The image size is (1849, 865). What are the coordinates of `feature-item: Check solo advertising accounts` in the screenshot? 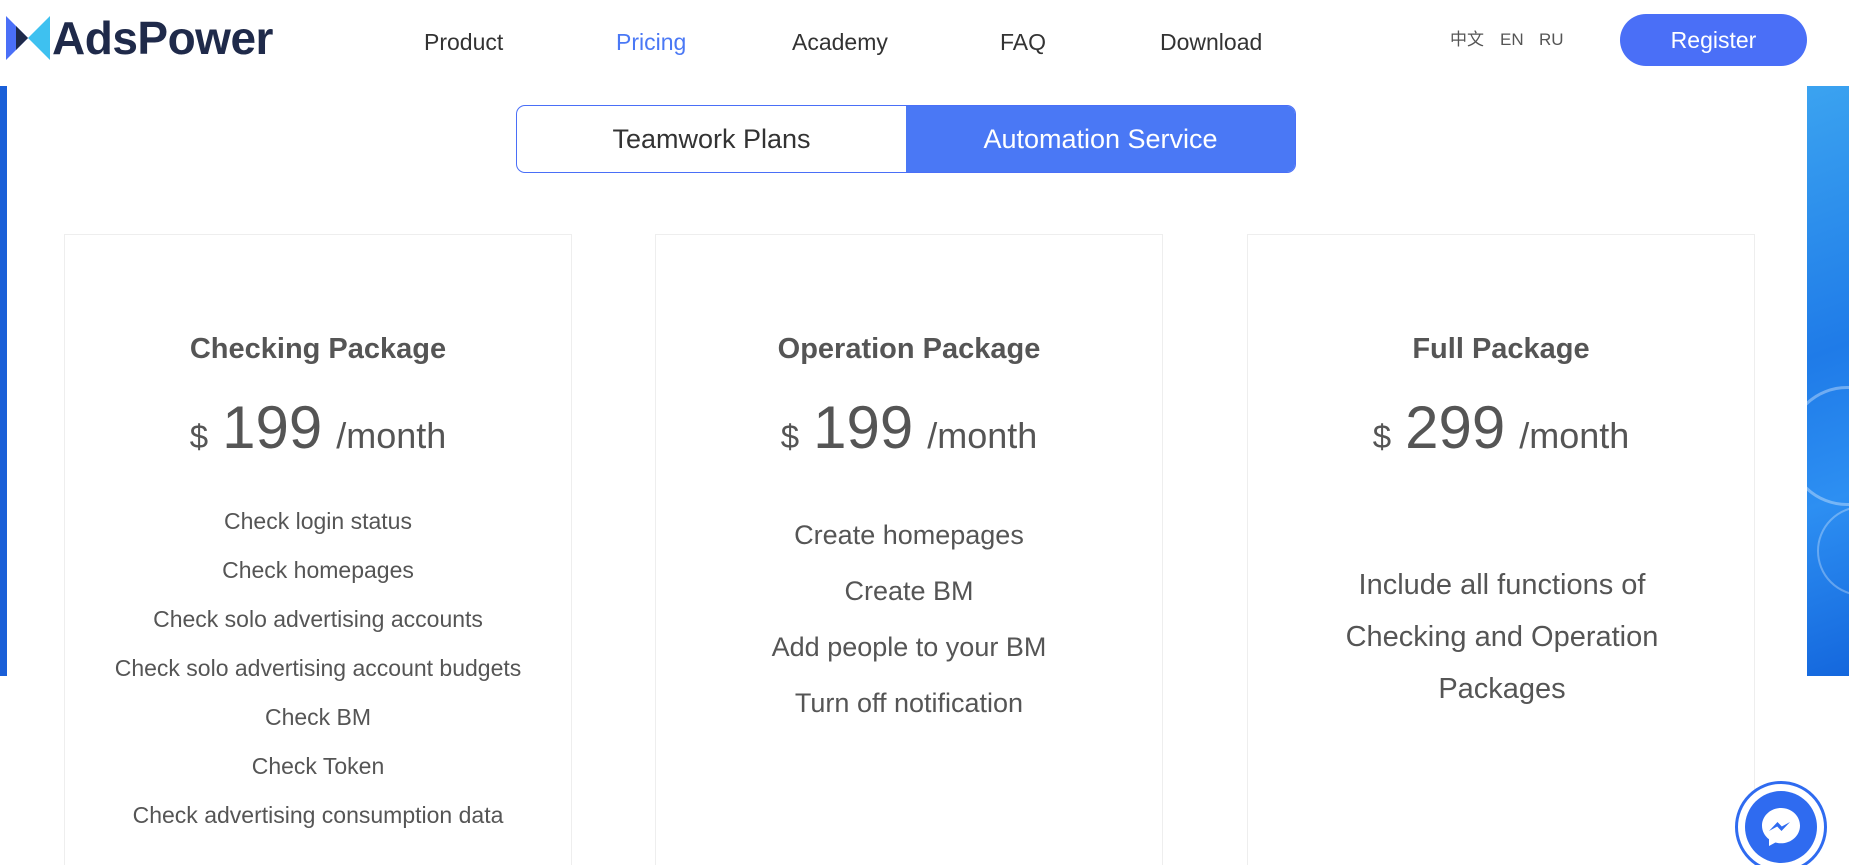 It's located at (318, 619).